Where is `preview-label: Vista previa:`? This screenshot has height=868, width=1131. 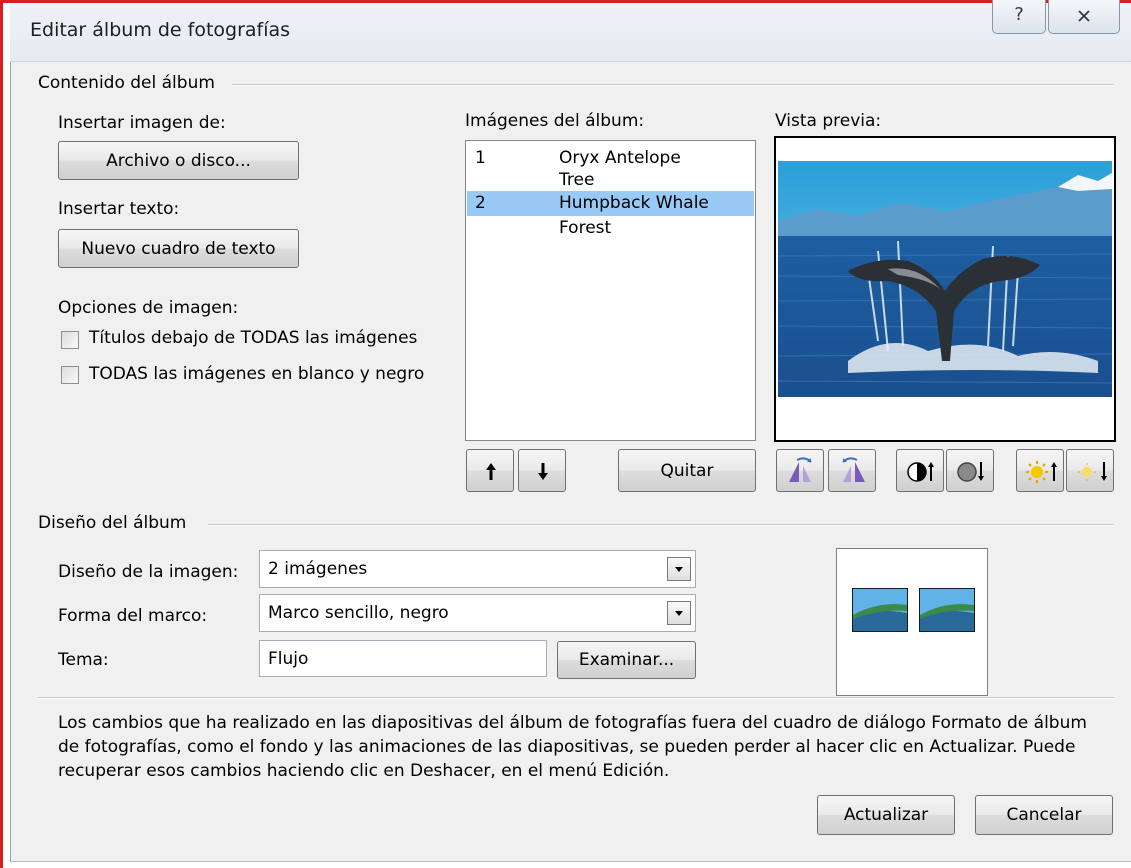 preview-label: Vista previa: is located at coordinates (828, 121).